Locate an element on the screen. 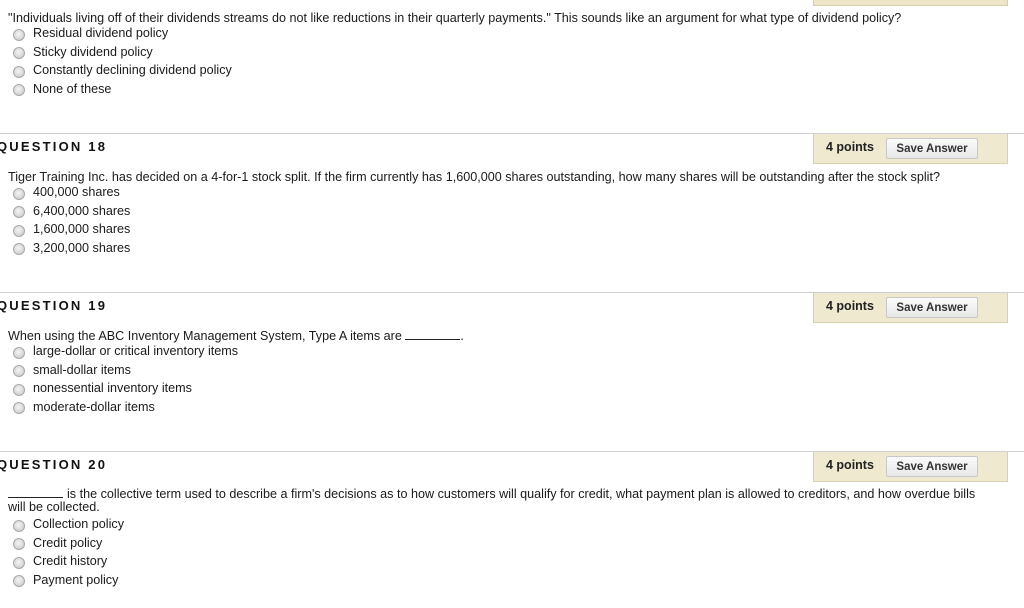 The image size is (1024, 608). q17-option-2: Sticky dividend policy is located at coordinates (122, 52).